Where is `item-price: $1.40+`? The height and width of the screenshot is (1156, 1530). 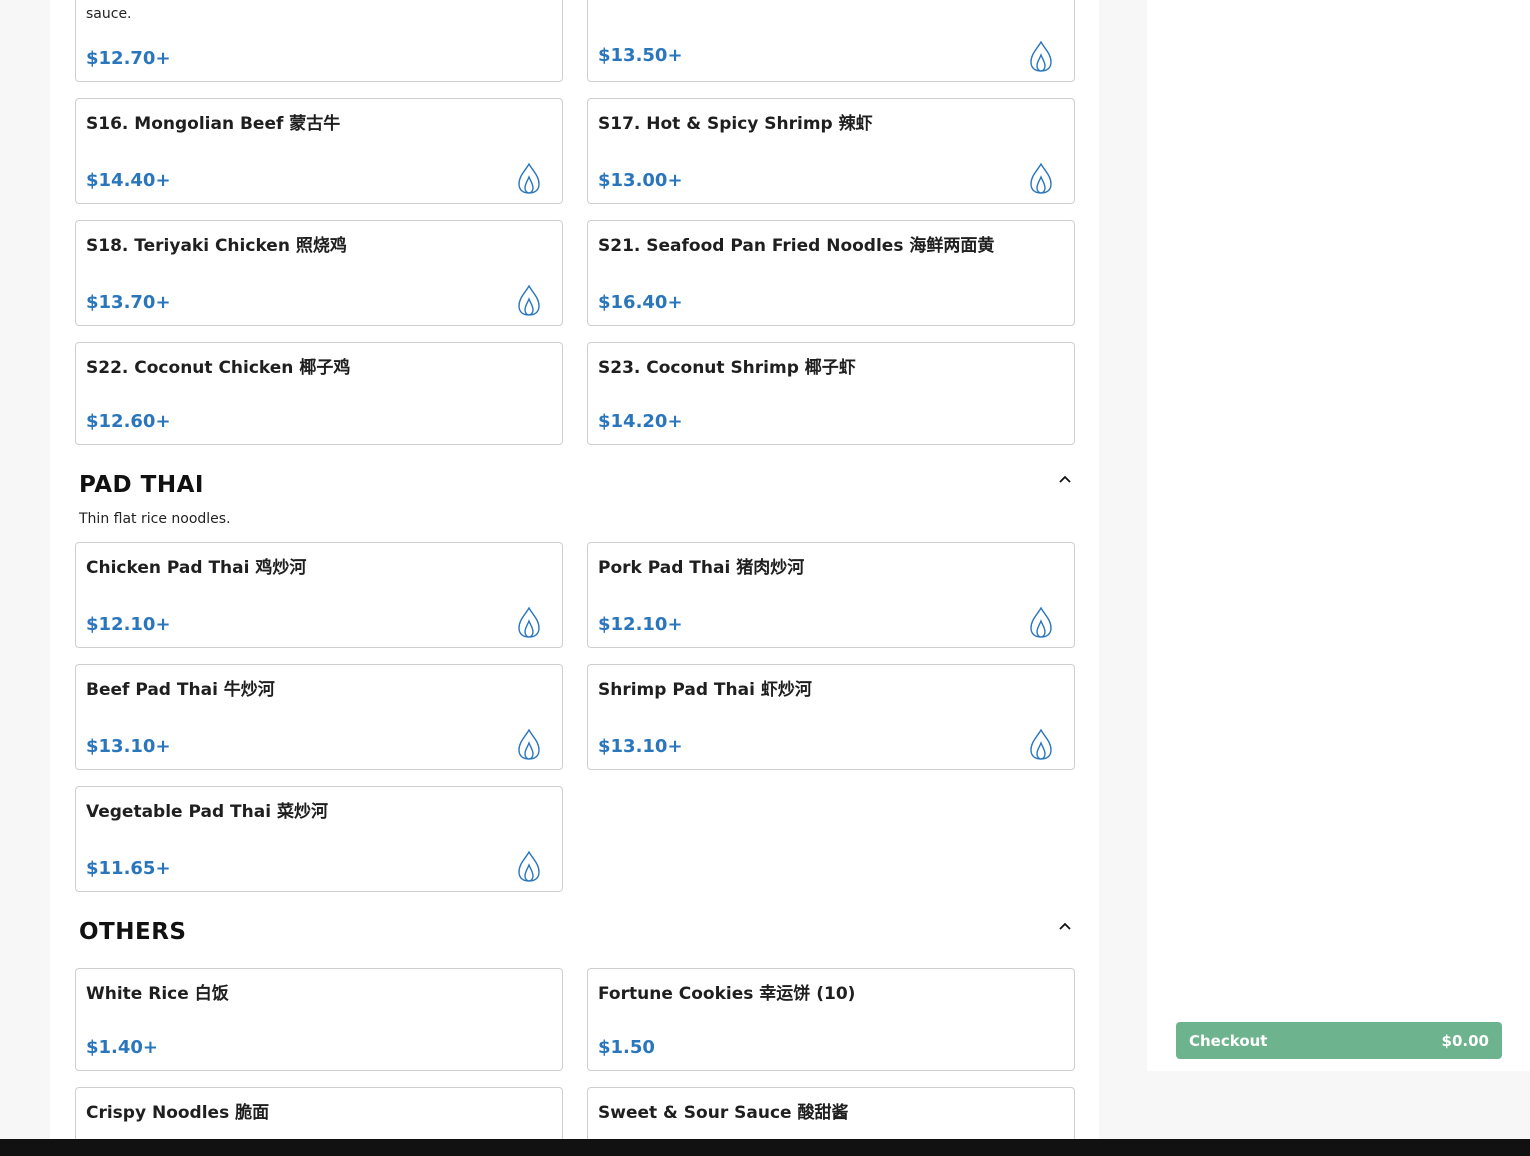 item-price: $1.40+ is located at coordinates (122, 1047).